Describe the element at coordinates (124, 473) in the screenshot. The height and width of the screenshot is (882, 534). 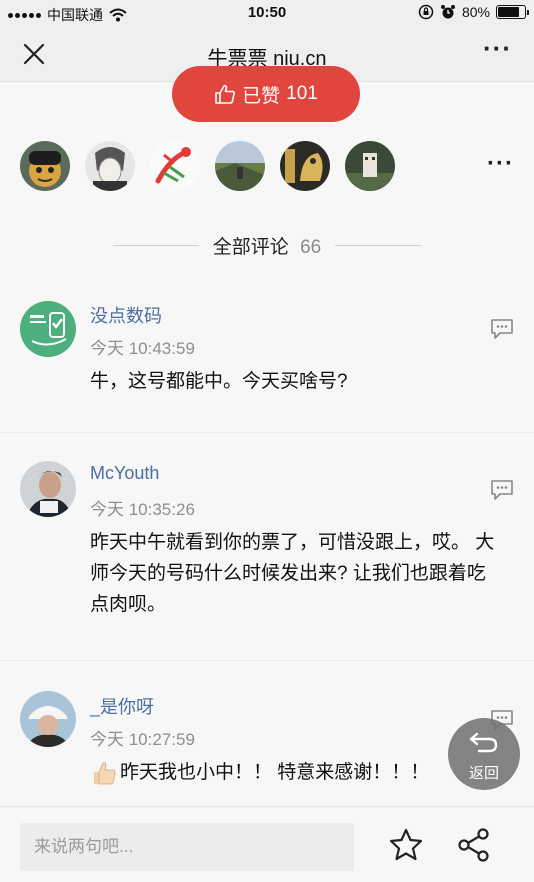
I see `comment-author: McYouth` at that location.